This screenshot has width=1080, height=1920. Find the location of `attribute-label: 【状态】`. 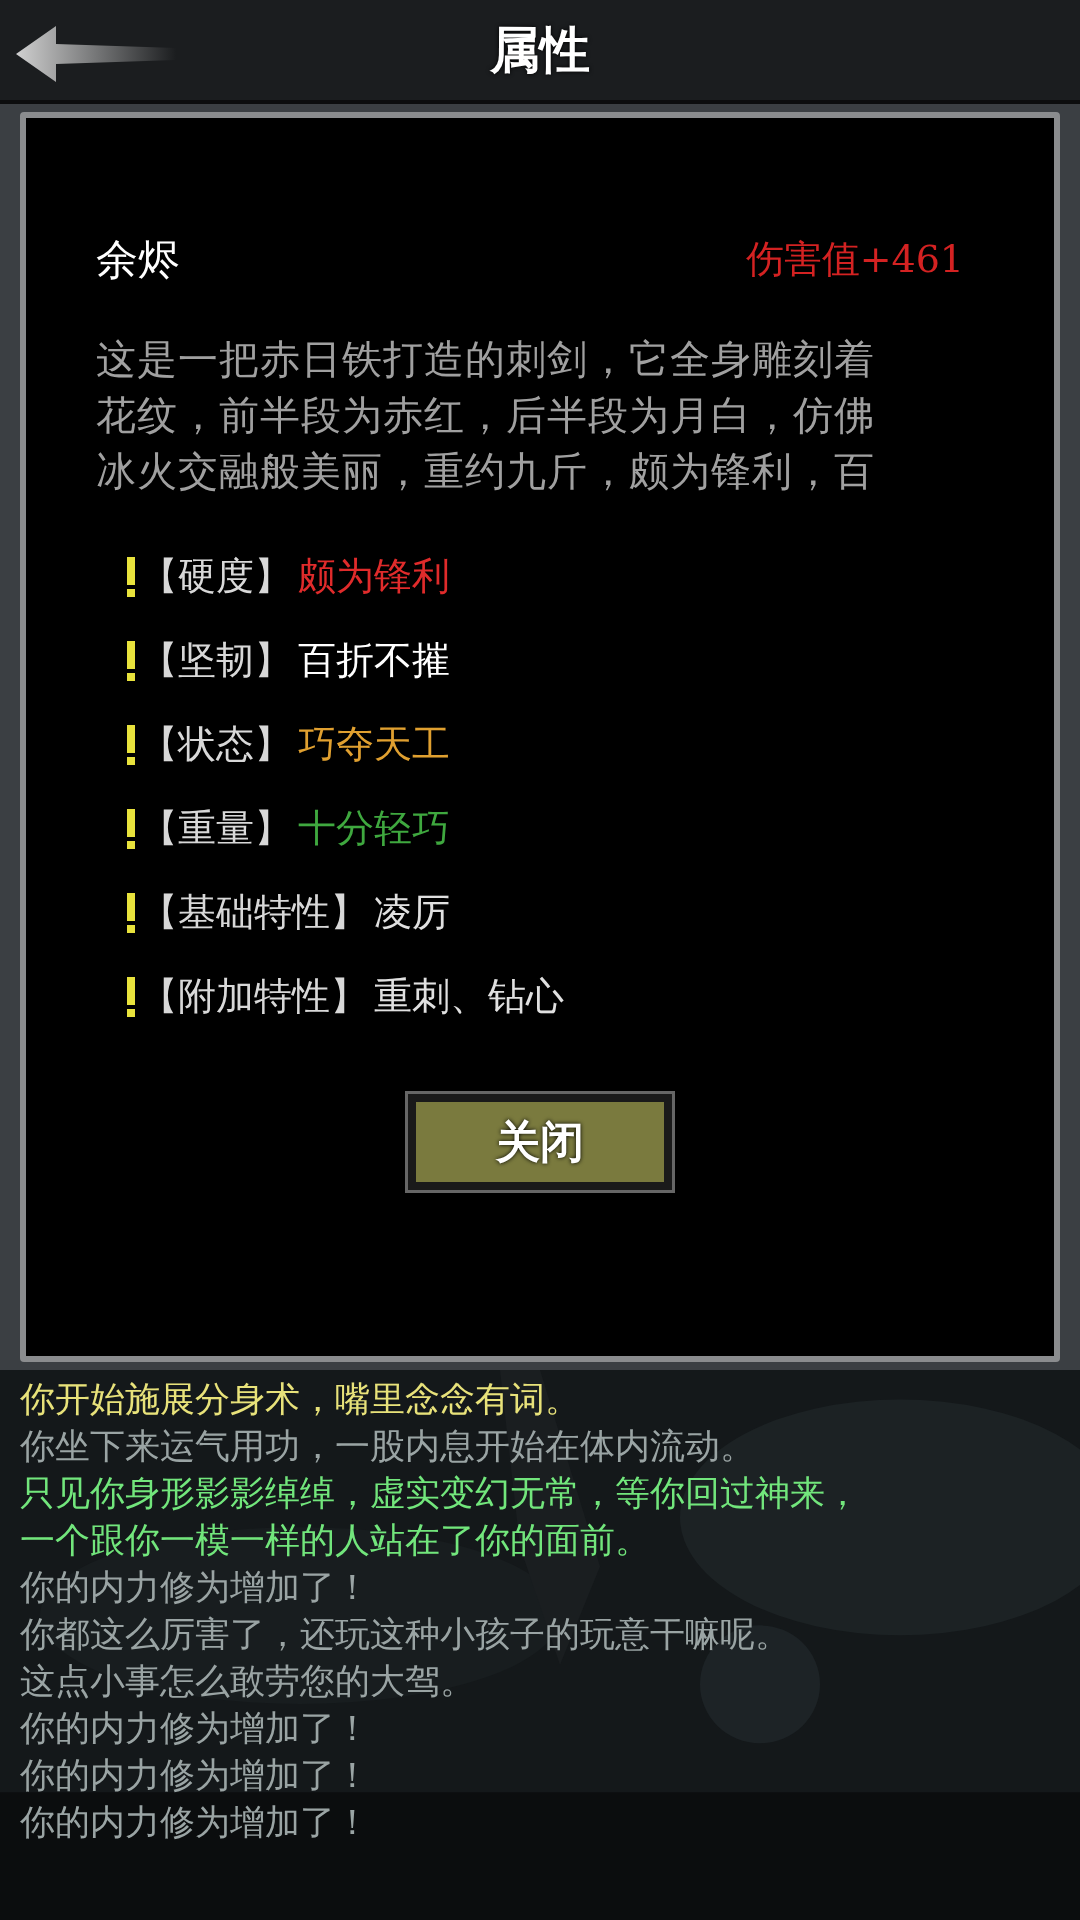

attribute-label: 【状态】 is located at coordinates (216, 744).